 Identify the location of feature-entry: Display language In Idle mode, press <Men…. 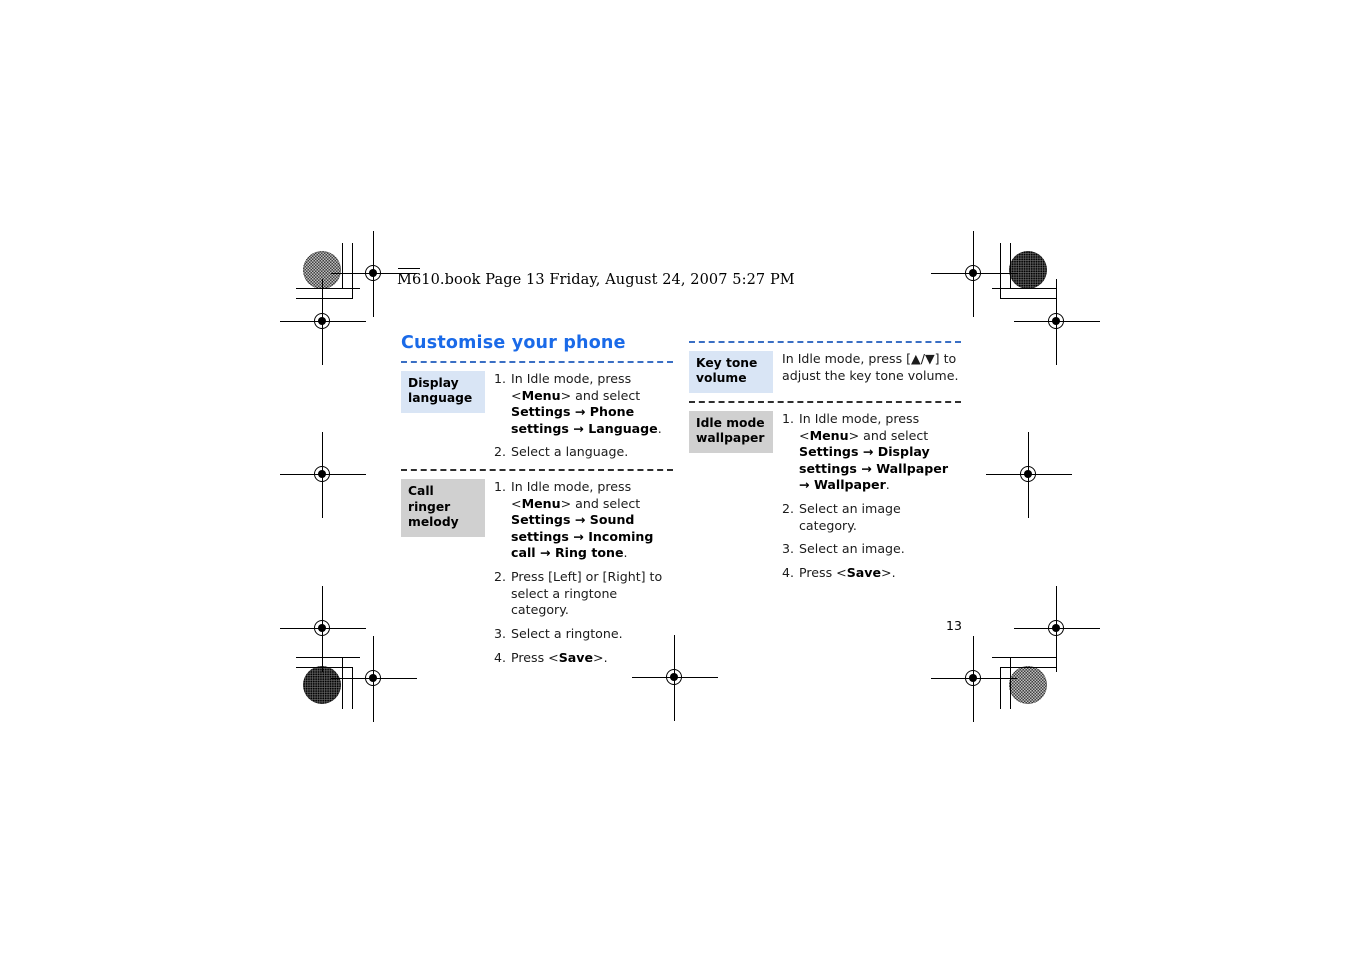
(537, 416).